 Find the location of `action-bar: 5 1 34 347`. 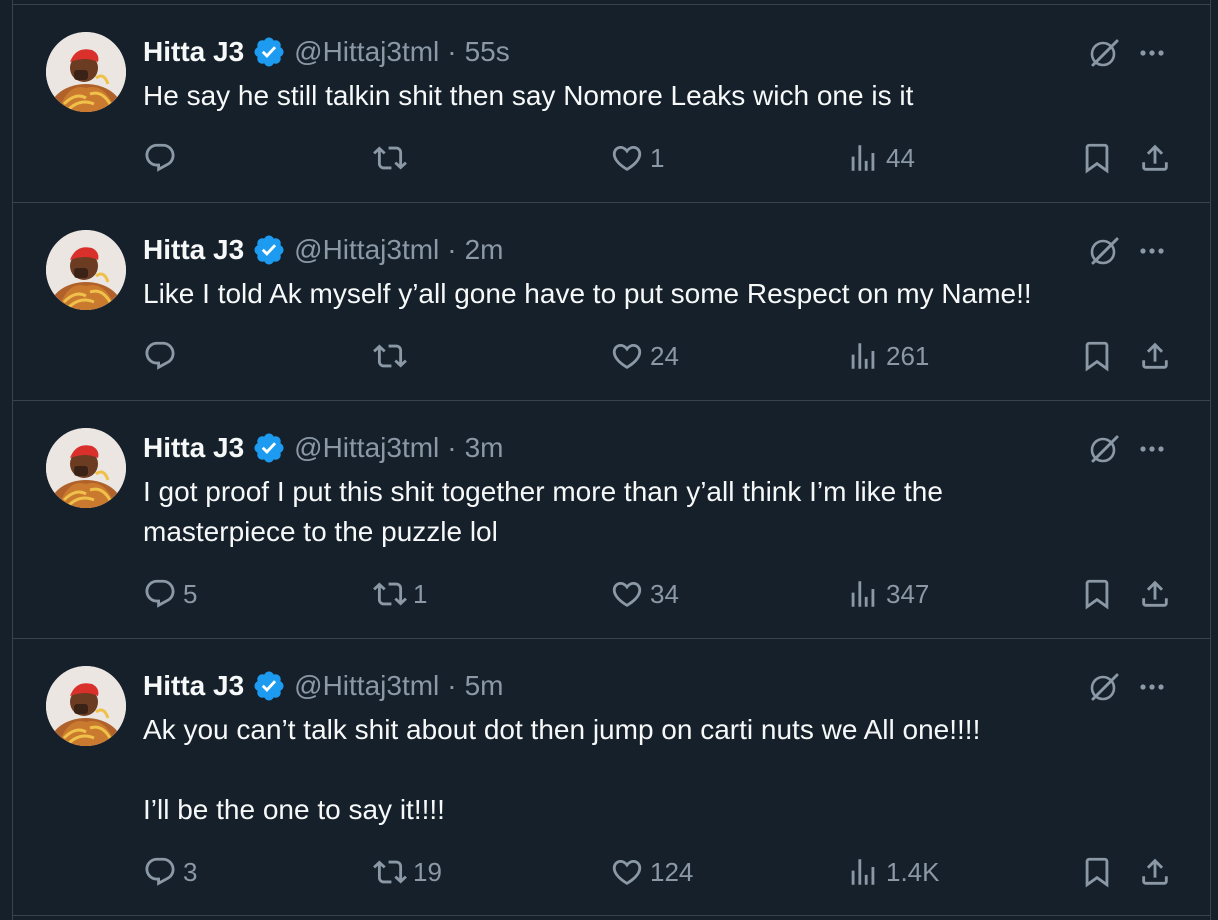

action-bar: 5 1 34 347 is located at coordinates (663, 594).